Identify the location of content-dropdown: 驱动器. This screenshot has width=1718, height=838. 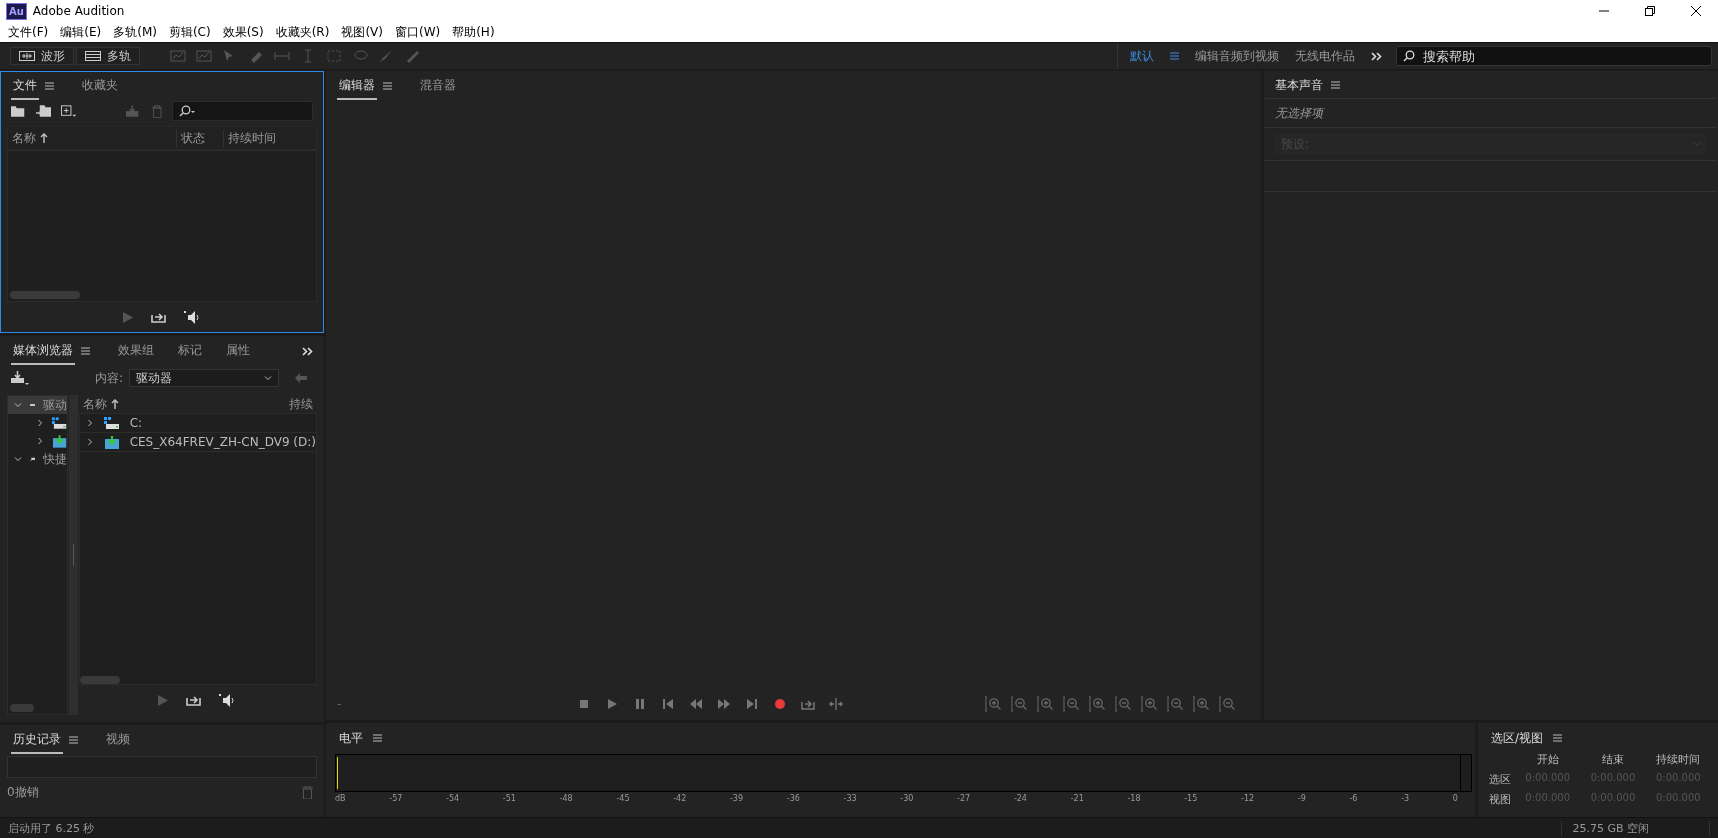
(204, 378).